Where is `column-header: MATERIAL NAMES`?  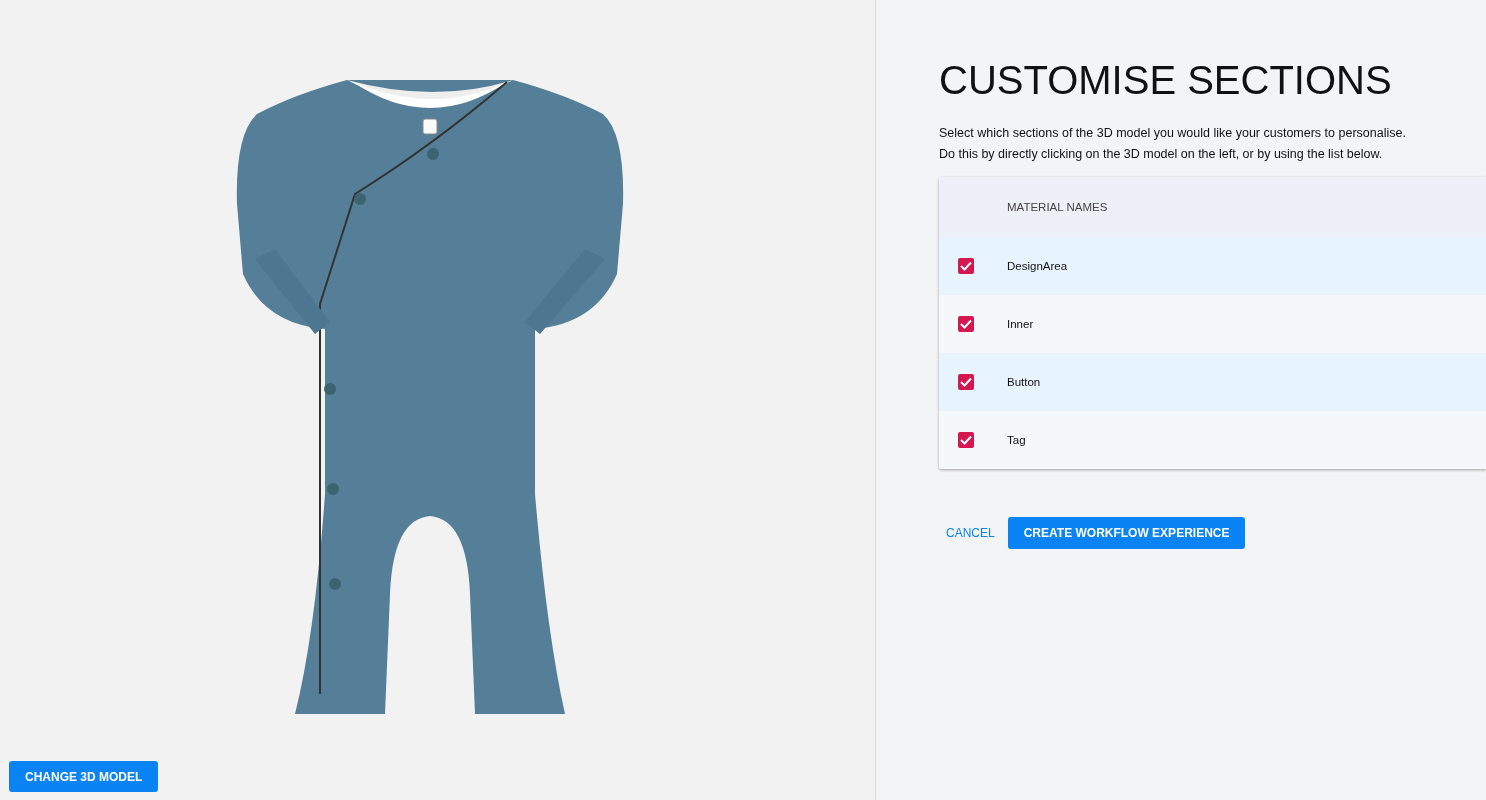
column-header: MATERIAL NAMES is located at coordinates (1057, 207).